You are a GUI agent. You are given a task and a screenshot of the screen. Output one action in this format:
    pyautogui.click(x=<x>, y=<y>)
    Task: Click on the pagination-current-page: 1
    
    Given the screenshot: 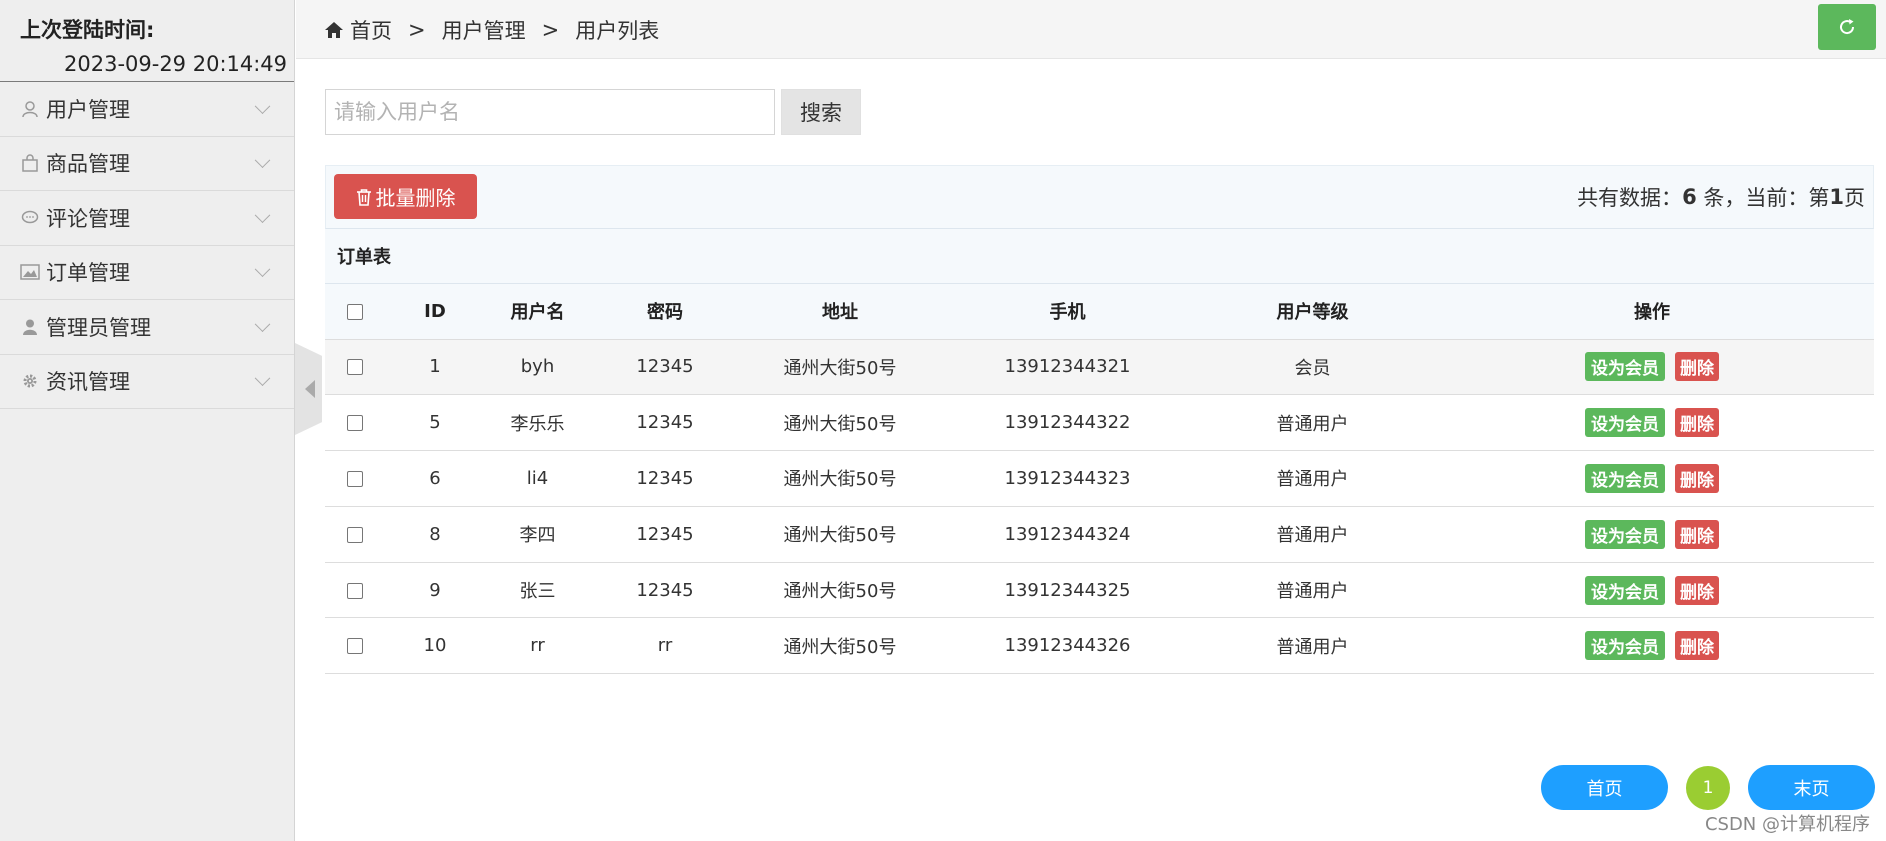 What is the action you would take?
    pyautogui.click(x=1708, y=788)
    